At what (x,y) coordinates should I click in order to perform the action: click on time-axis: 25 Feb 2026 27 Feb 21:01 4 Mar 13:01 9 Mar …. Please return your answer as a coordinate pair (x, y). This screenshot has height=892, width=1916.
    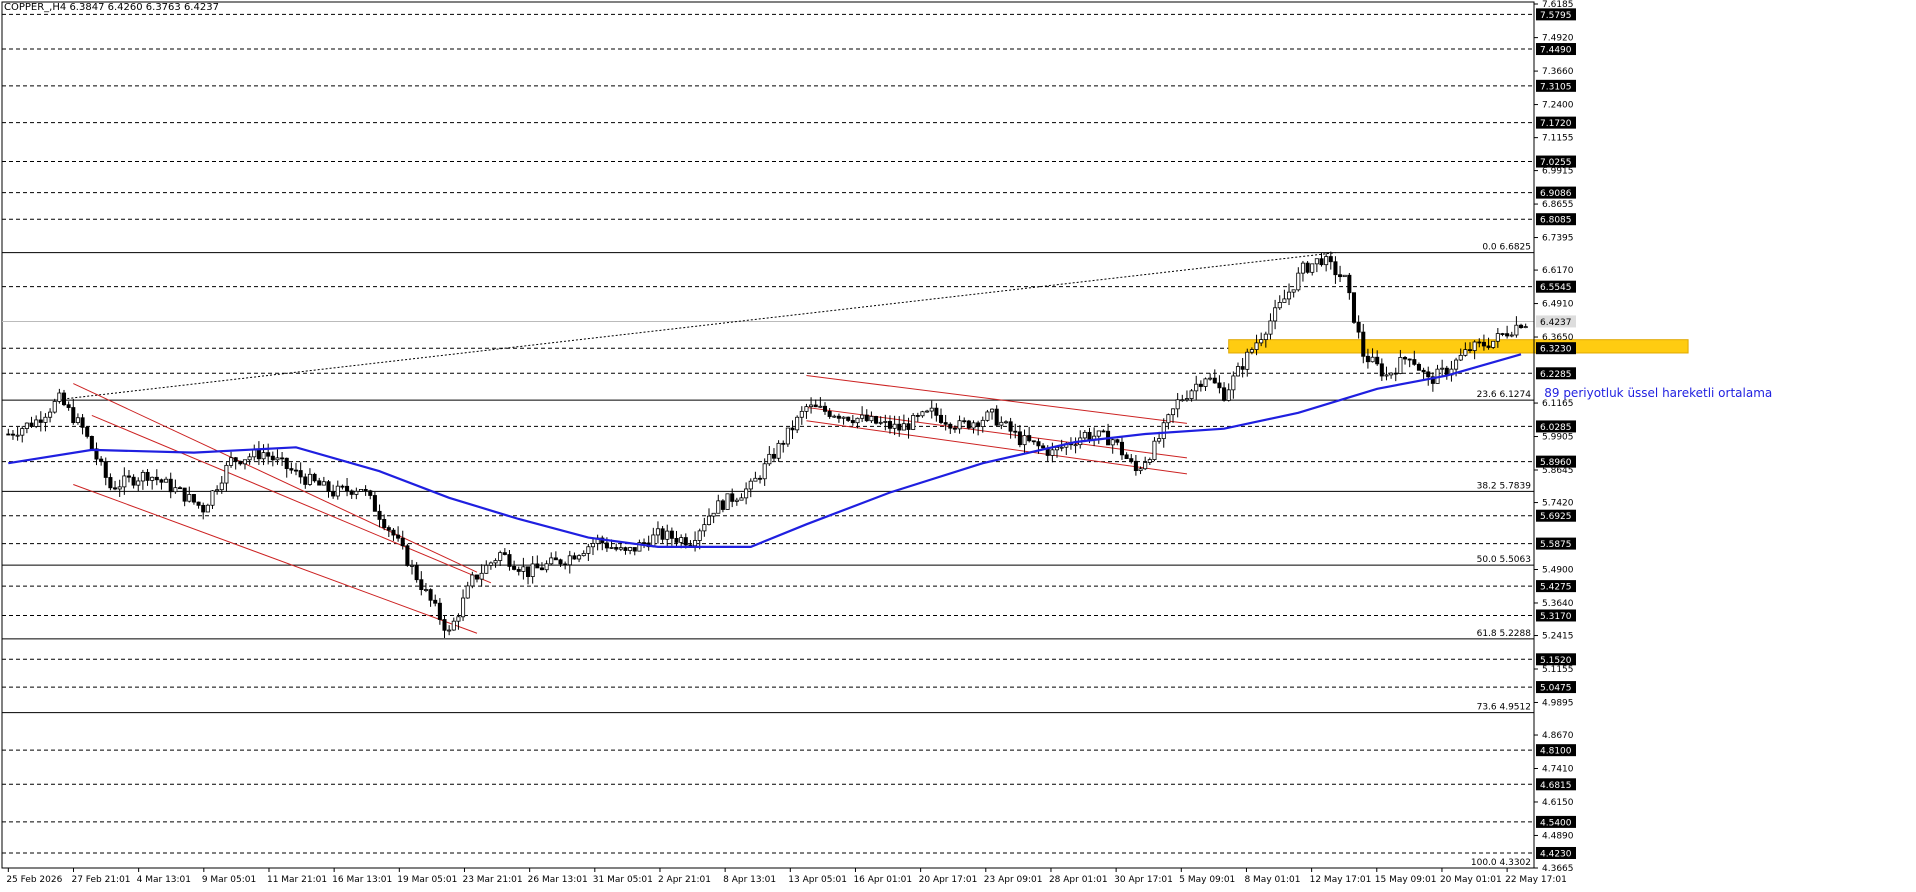
    Looking at the image, I should click on (784, 876).